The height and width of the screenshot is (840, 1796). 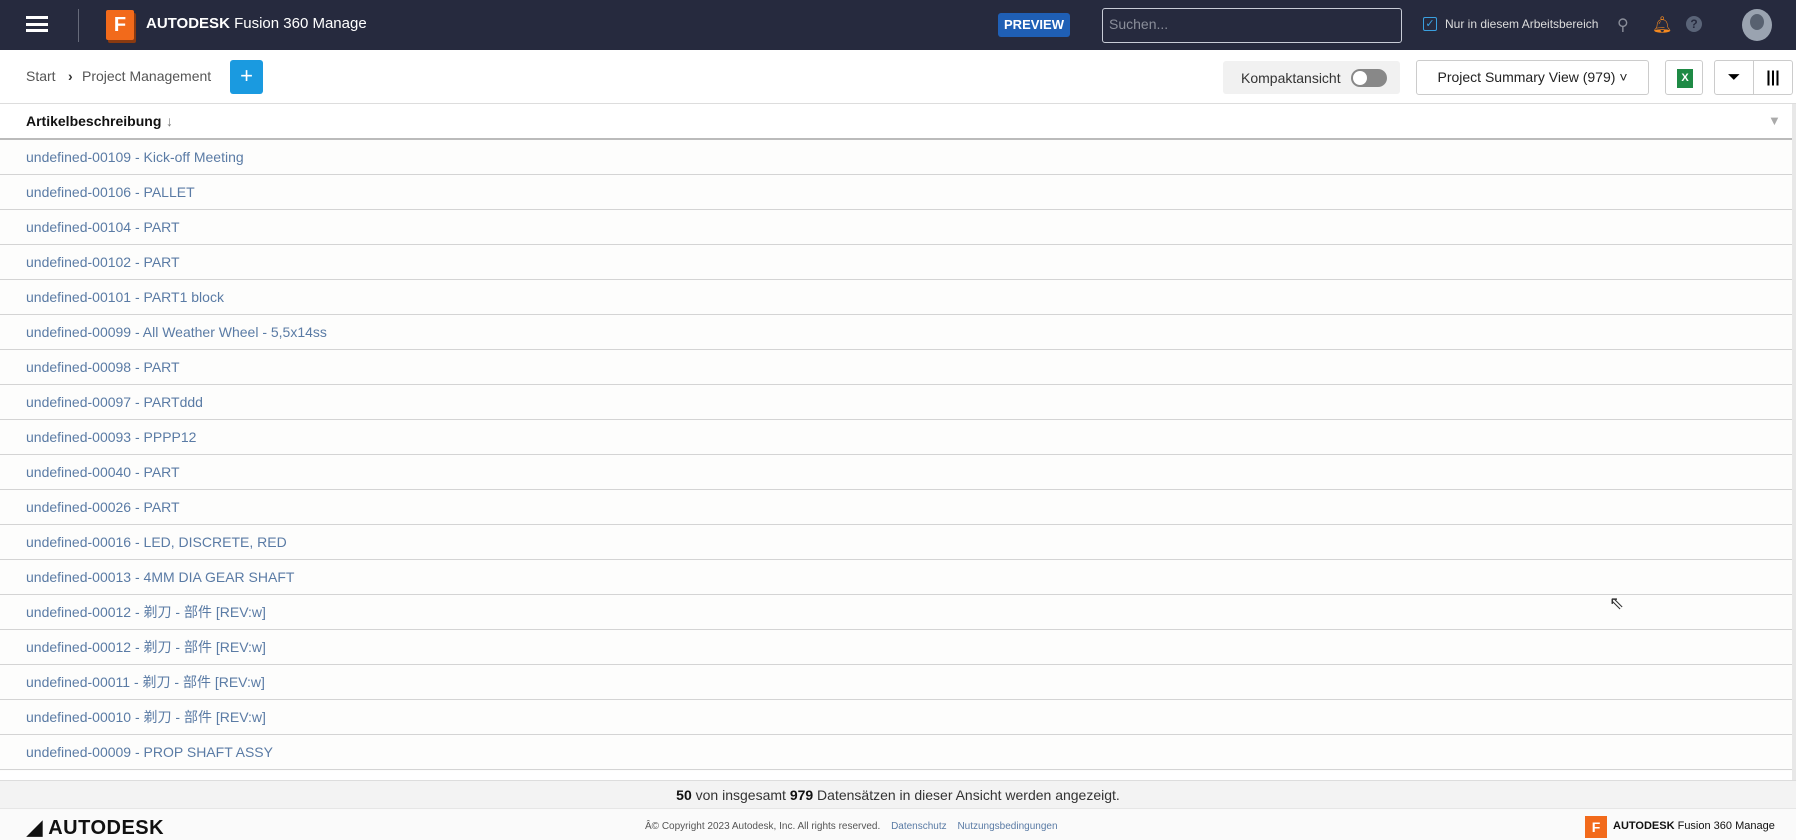 What do you see at coordinates (1662, 25) in the screenshot?
I see `notification-bell-icon: 🔔︎` at bounding box center [1662, 25].